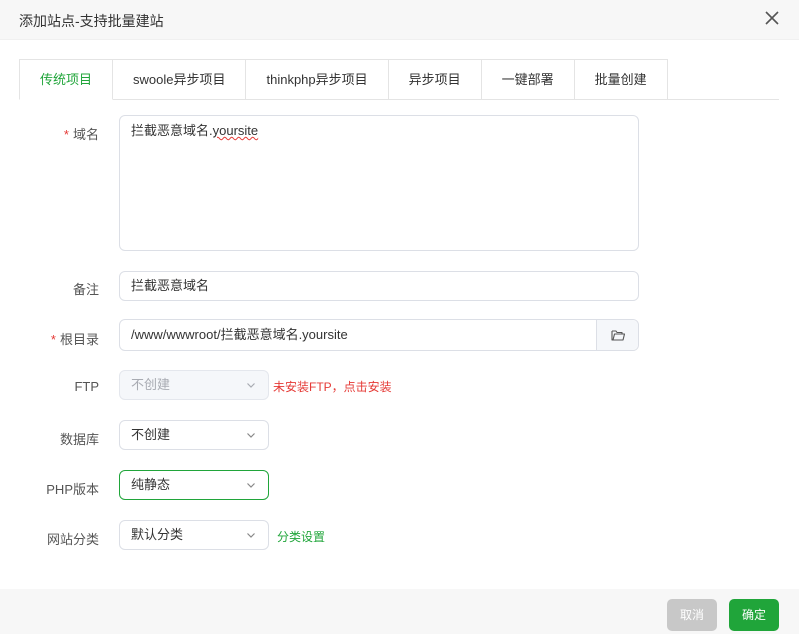 The image size is (799, 634). Describe the element at coordinates (66, 79) in the screenshot. I see `tab-traditional: 传统项目` at that location.